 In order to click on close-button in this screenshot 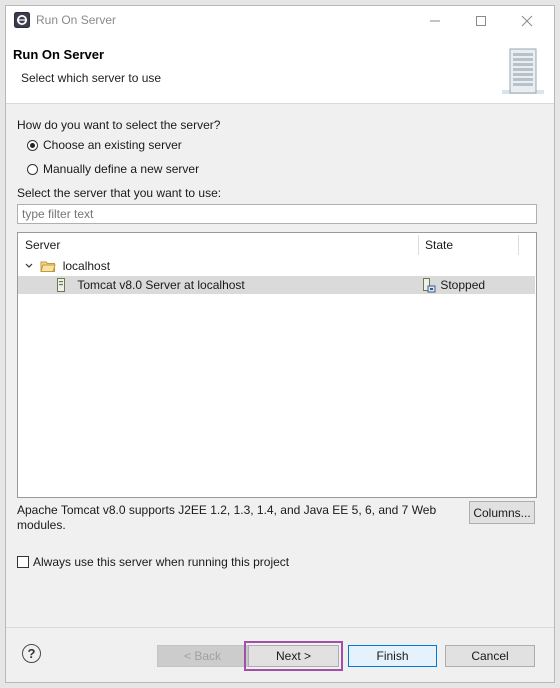, I will do `click(527, 21)`.